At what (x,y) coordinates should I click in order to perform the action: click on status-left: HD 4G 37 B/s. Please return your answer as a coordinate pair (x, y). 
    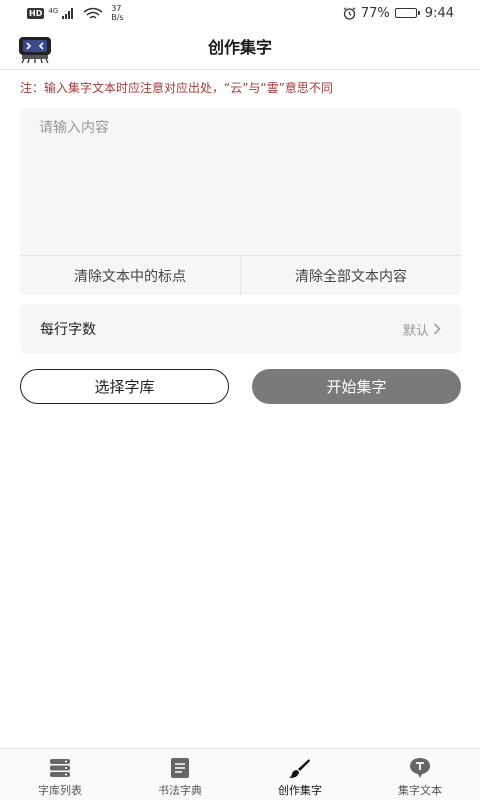
    Looking at the image, I should click on (75, 13).